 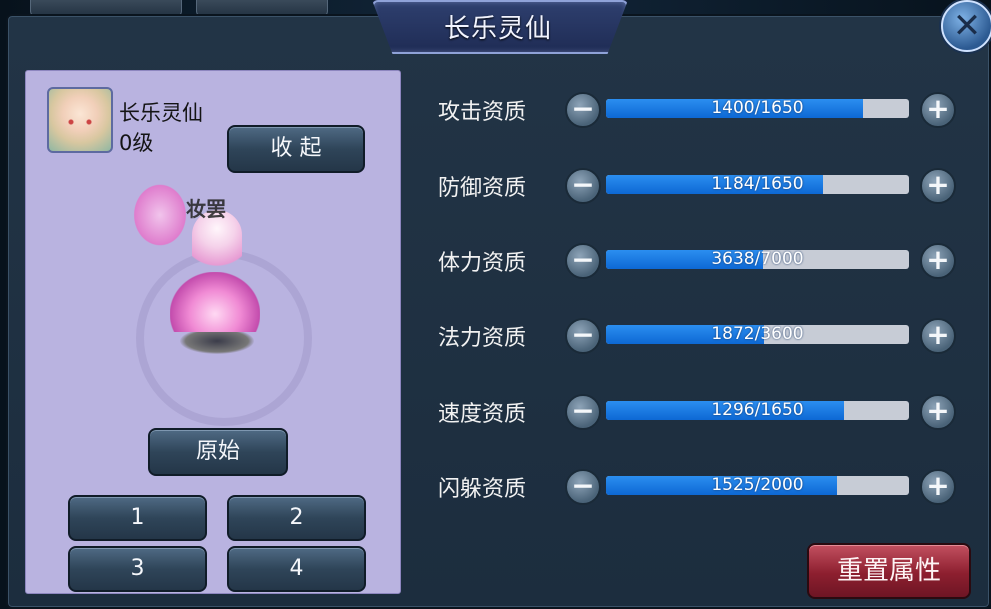 What do you see at coordinates (889, 571) in the screenshot?
I see `reset-attributes-button: 重置属性` at bounding box center [889, 571].